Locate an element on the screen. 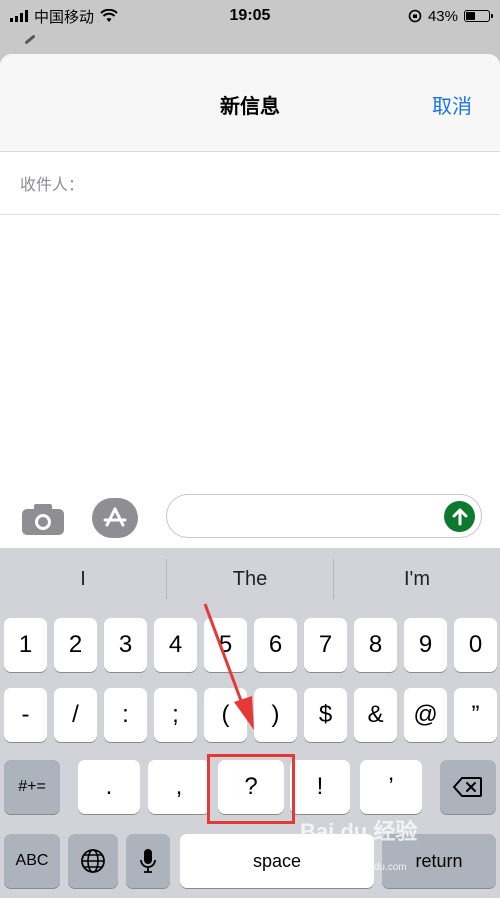 This screenshot has width=500, height=898. key-3: 3 is located at coordinates (125, 645).